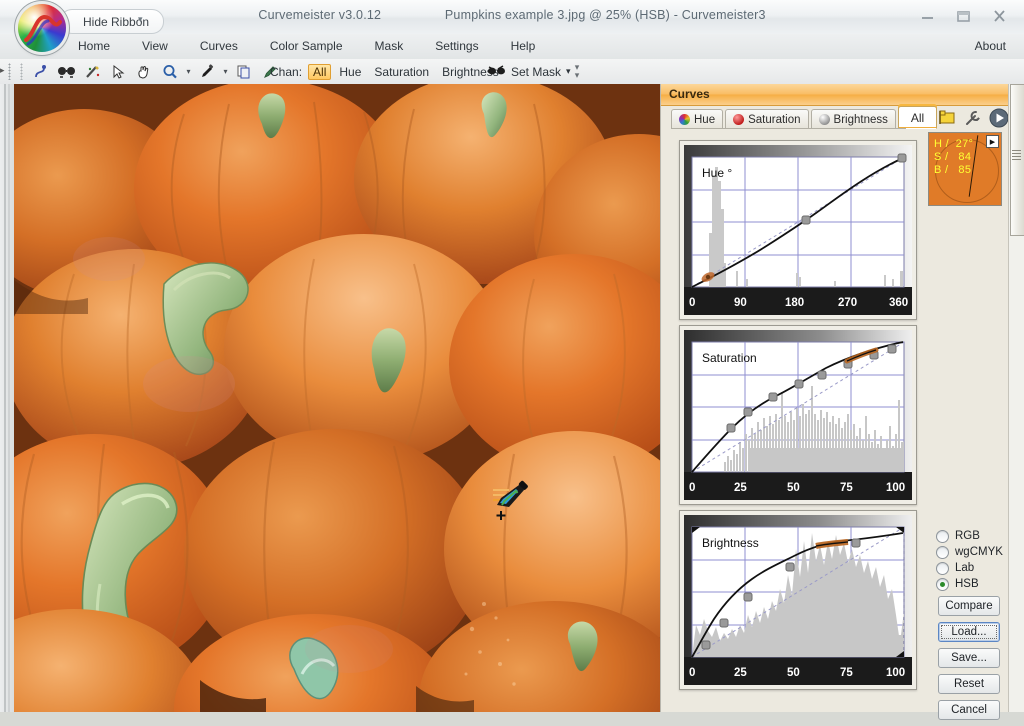  I want to click on toolbar-icons: ▾ ▾, so click(155, 71).